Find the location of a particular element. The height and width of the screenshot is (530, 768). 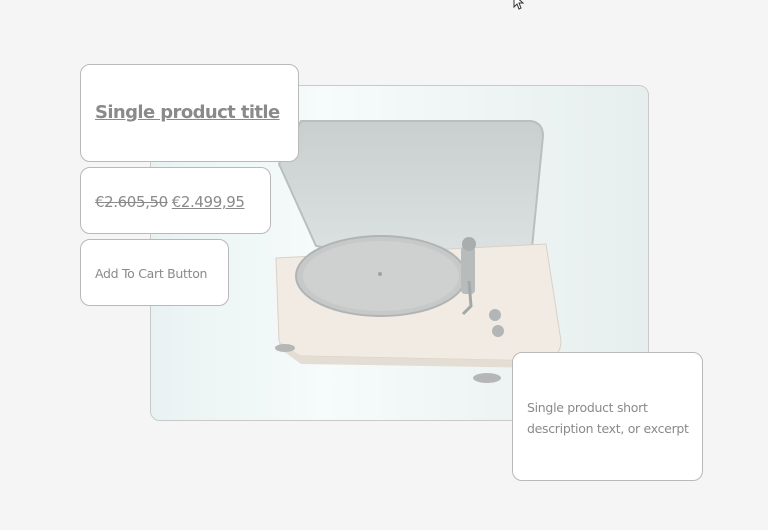

mouse-pointer-icon is located at coordinates (520, 5).